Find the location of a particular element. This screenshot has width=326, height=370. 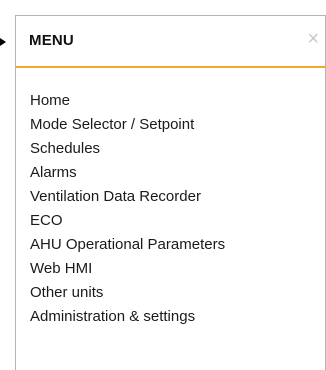

menu-title: MENU is located at coordinates (51, 40).